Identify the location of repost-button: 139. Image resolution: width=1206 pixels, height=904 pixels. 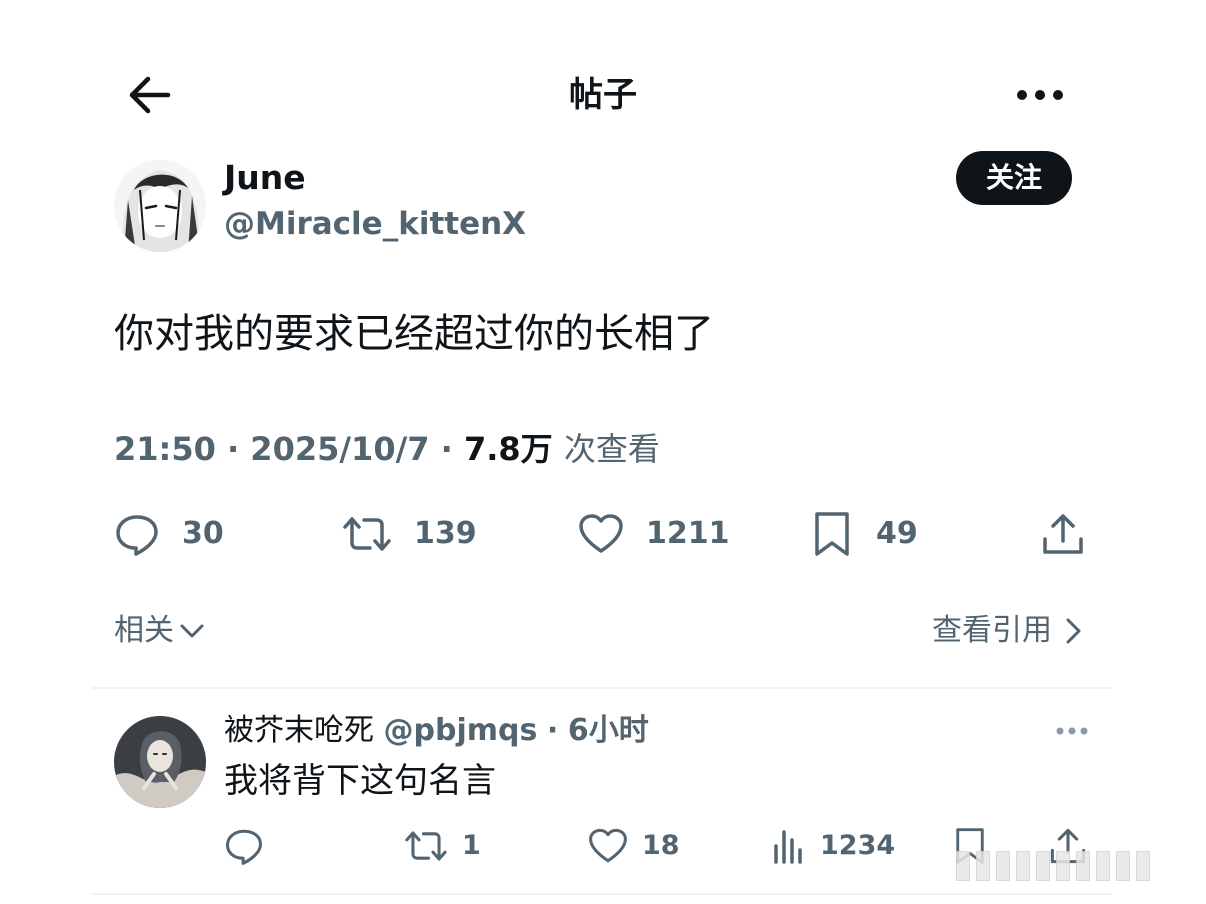
(409, 534).